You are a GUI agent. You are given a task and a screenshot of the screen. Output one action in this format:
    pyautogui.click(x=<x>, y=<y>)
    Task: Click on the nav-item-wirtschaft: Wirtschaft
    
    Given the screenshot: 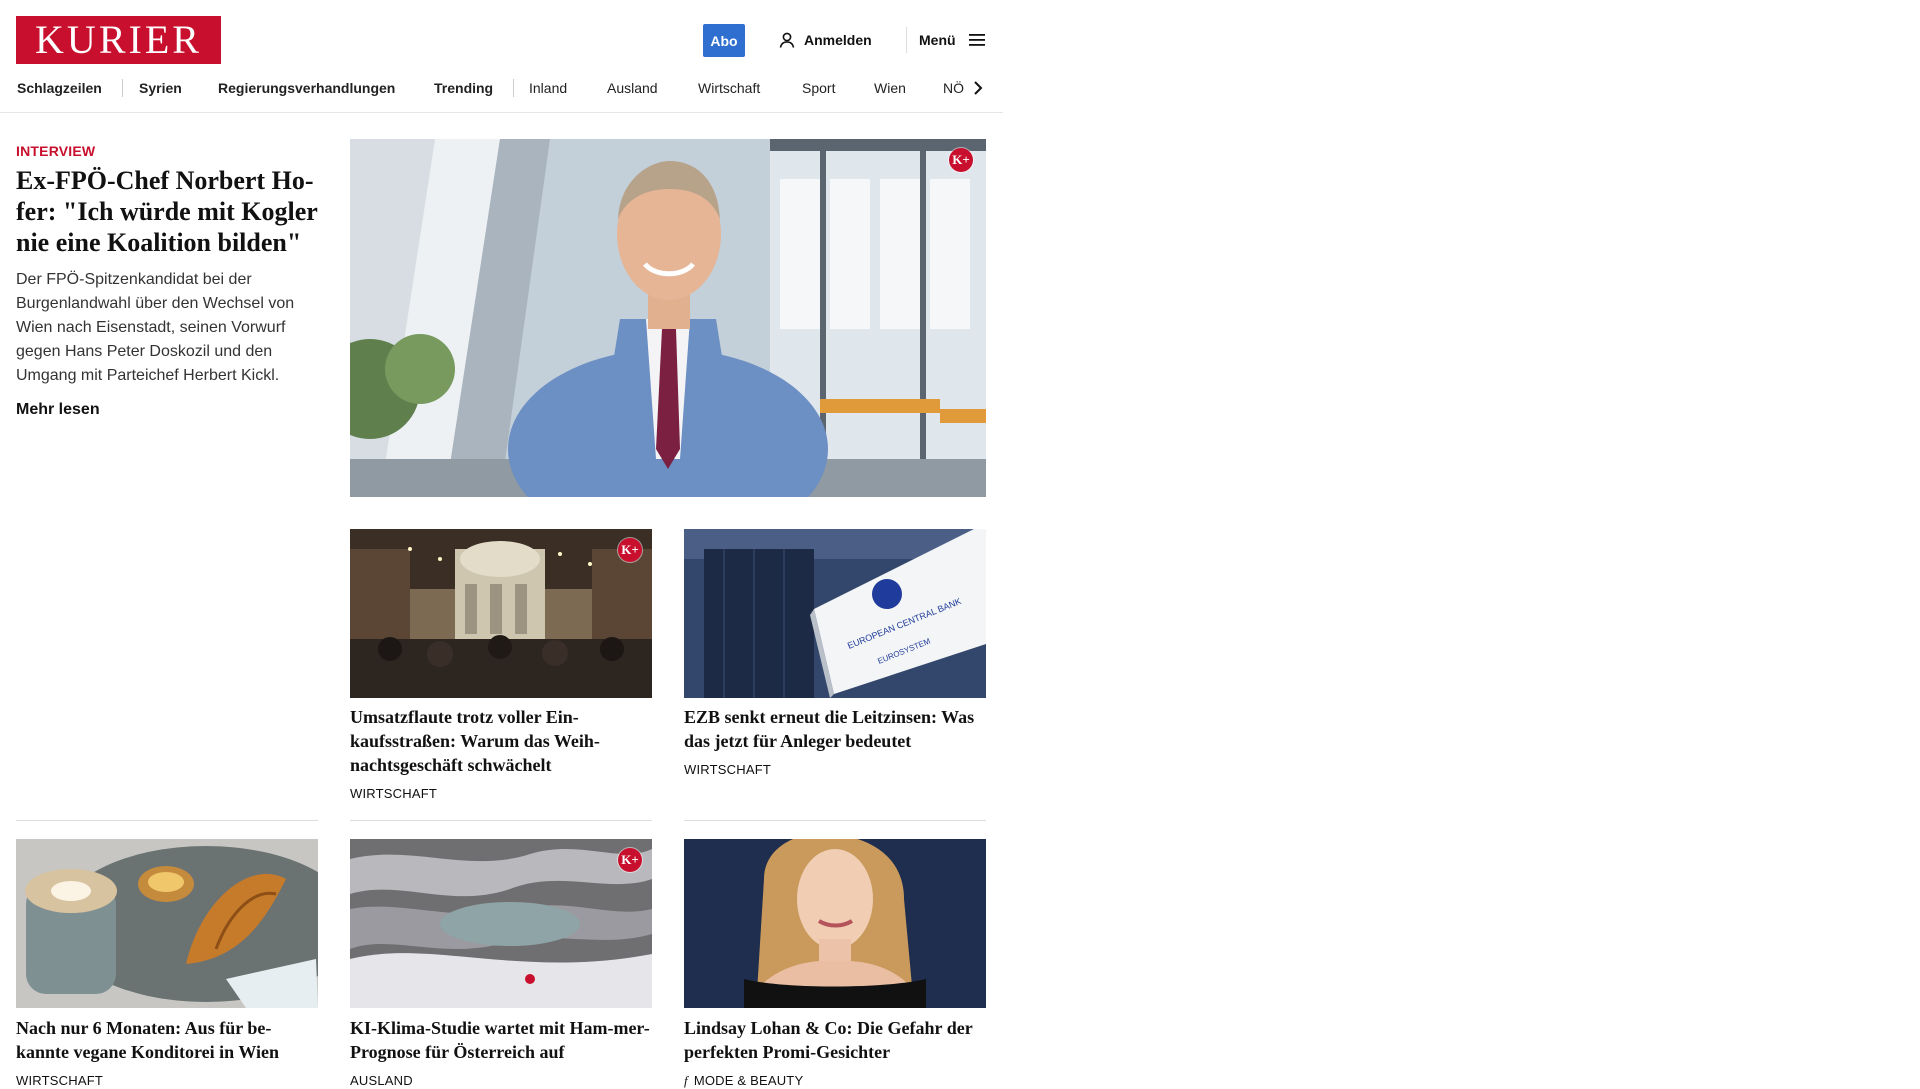 What is the action you would take?
    pyautogui.click(x=729, y=88)
    